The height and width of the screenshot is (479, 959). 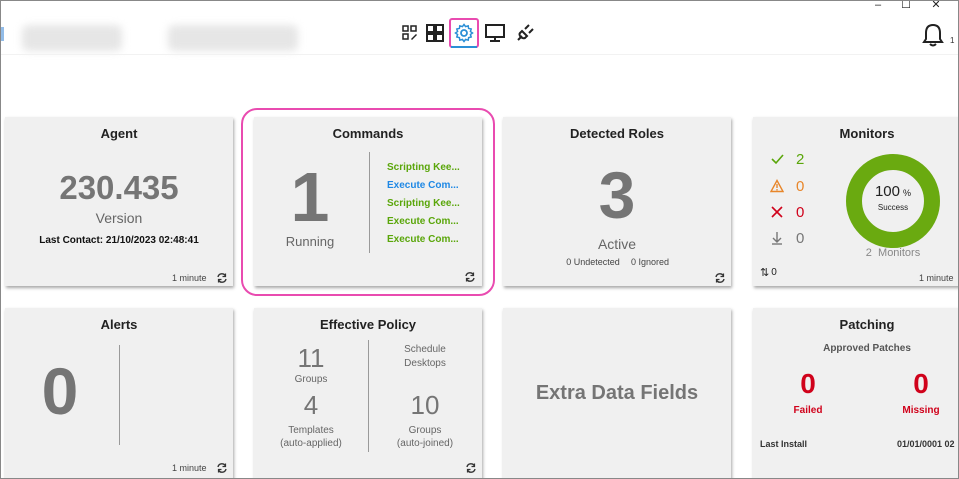 I want to click on toolbar-divider, so click(x=479, y=54).